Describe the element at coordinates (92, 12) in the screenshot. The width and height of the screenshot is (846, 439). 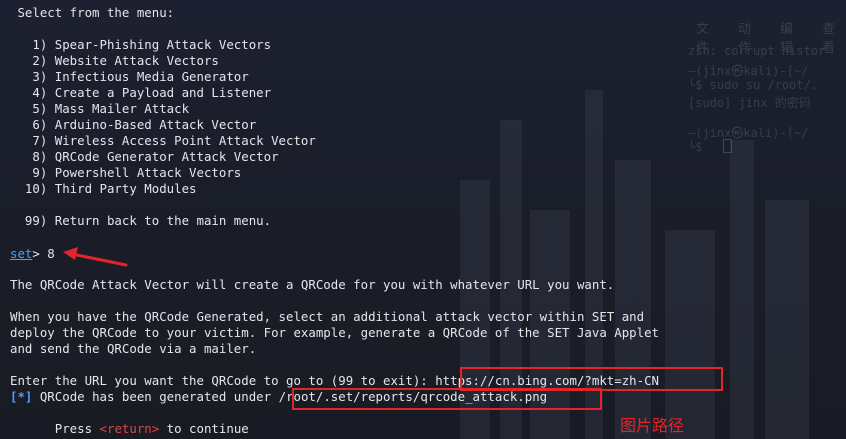
I see `menu-prompt: Select from the menu:` at that location.